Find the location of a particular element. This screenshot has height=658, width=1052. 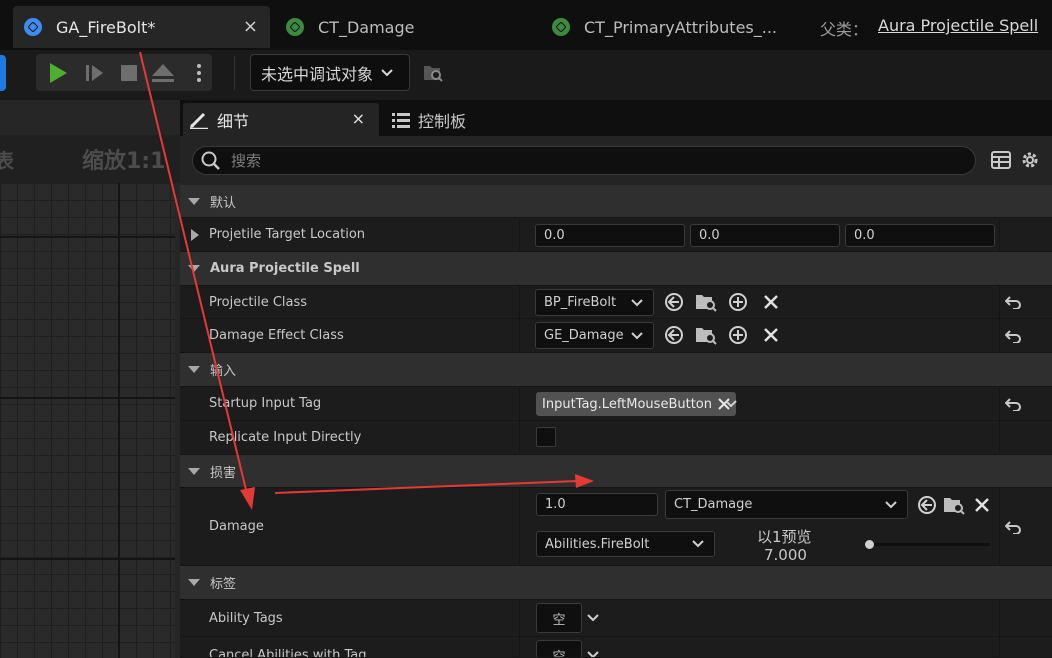

property-name: Cancel Abilities with Tag is located at coordinates (288, 652).